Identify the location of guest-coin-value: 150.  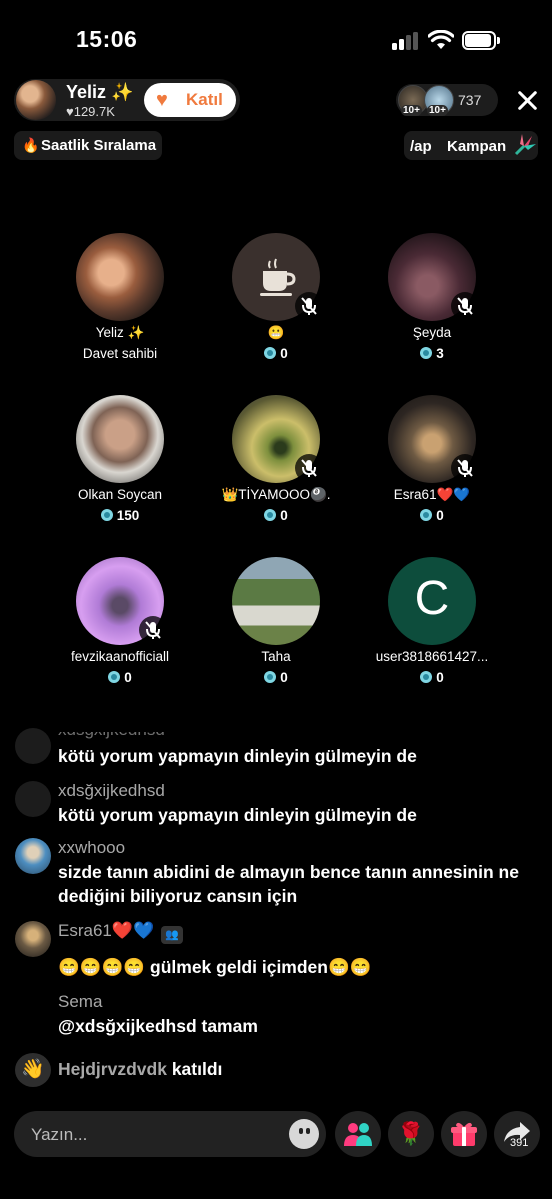
(128, 515).